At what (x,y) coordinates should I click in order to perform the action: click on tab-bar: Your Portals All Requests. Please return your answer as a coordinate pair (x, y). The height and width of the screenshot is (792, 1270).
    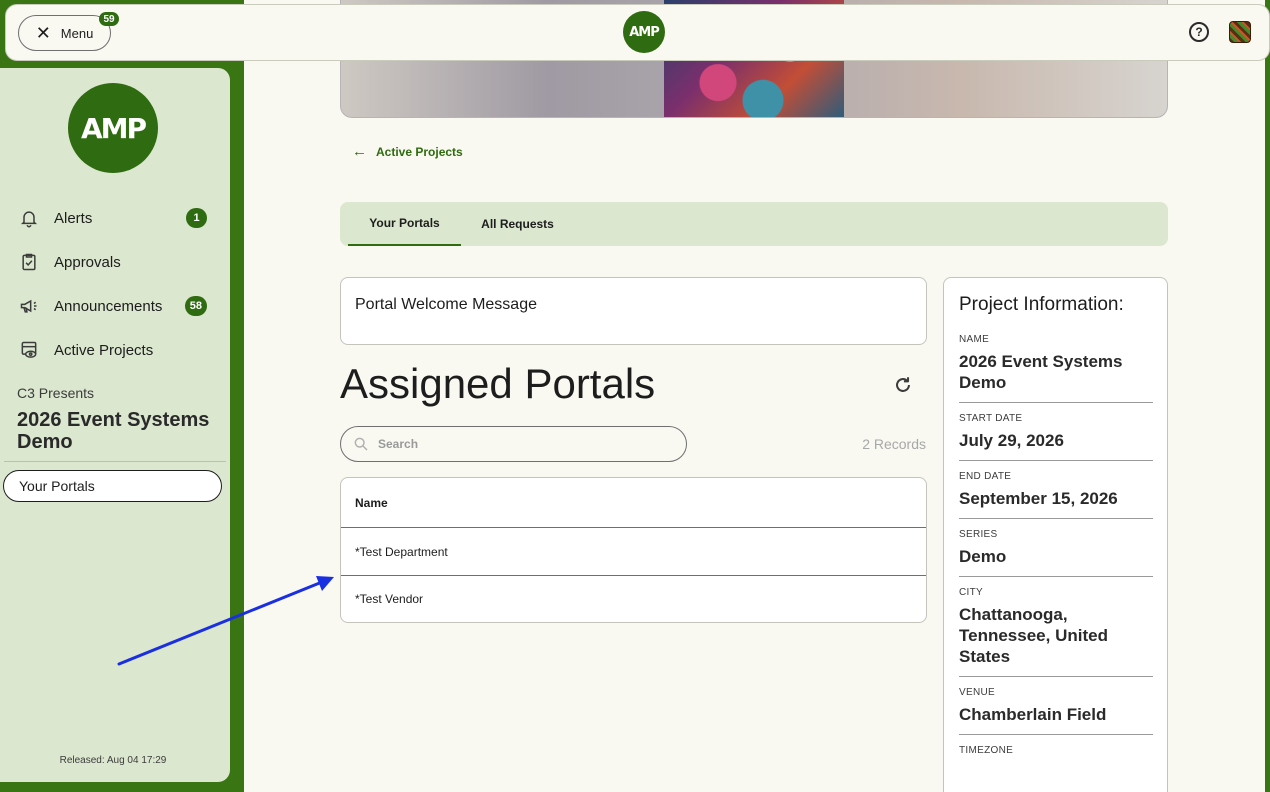
    Looking at the image, I should click on (754, 224).